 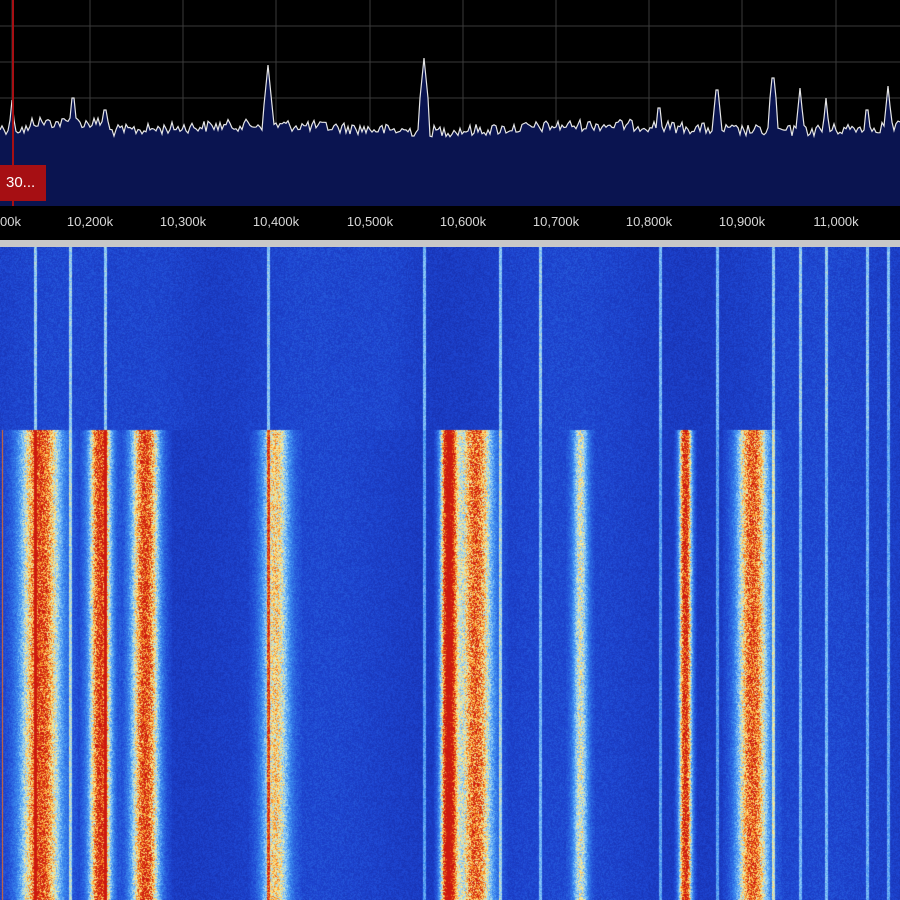 I want to click on frequency-tick-label: 10,300k, so click(x=183, y=221).